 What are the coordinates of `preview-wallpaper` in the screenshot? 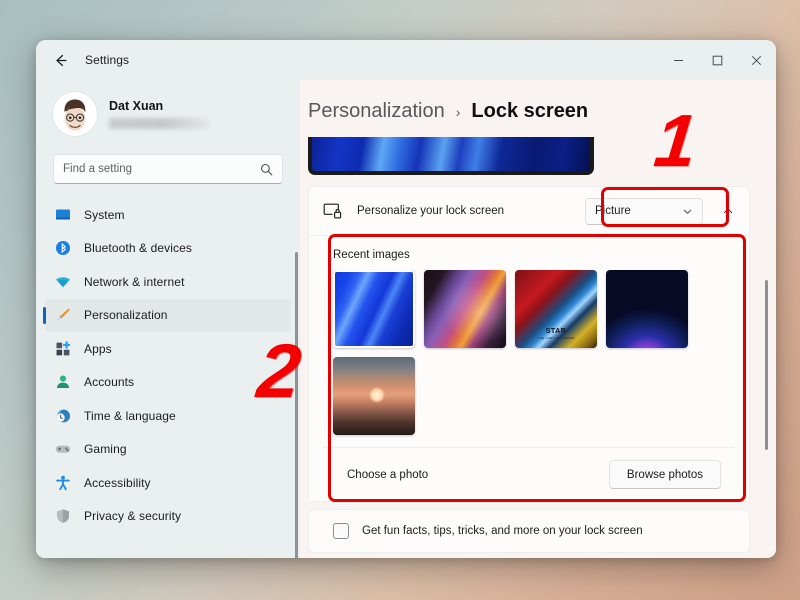 It's located at (451, 154).